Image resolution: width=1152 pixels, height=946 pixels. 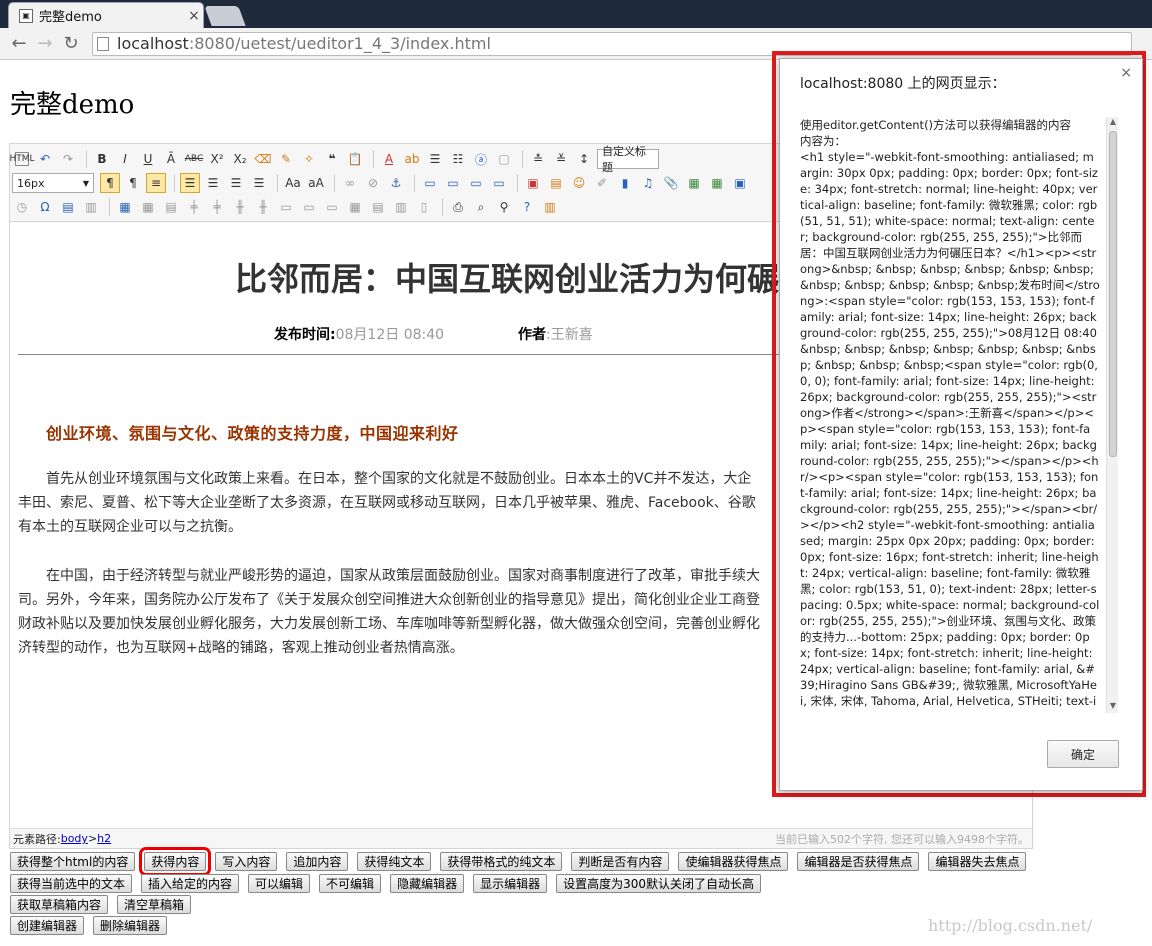 What do you see at coordinates (309, 207) in the screenshot?
I see `merge-right-icon: ▭` at bounding box center [309, 207].